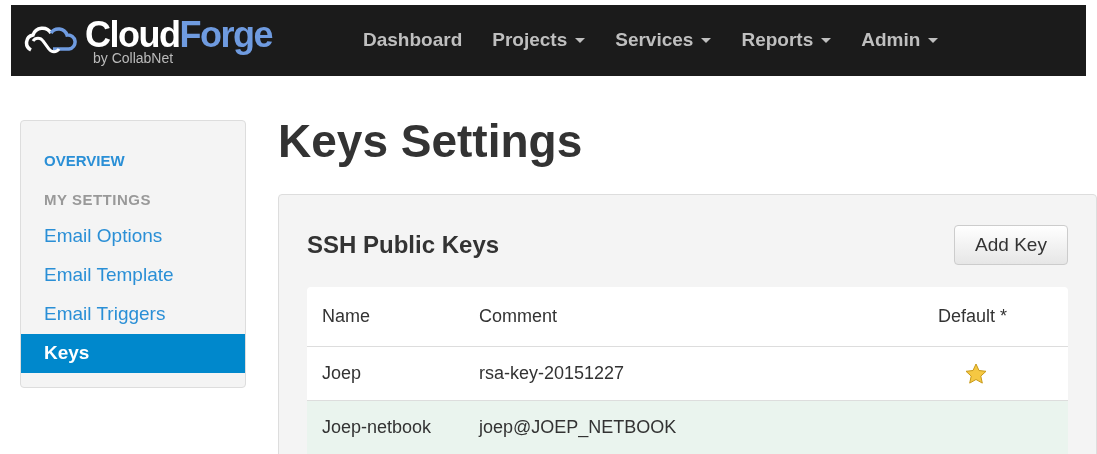 The width and height of the screenshot is (1097, 454). What do you see at coordinates (539, 40) in the screenshot?
I see `nav-menu-item: Projects` at bounding box center [539, 40].